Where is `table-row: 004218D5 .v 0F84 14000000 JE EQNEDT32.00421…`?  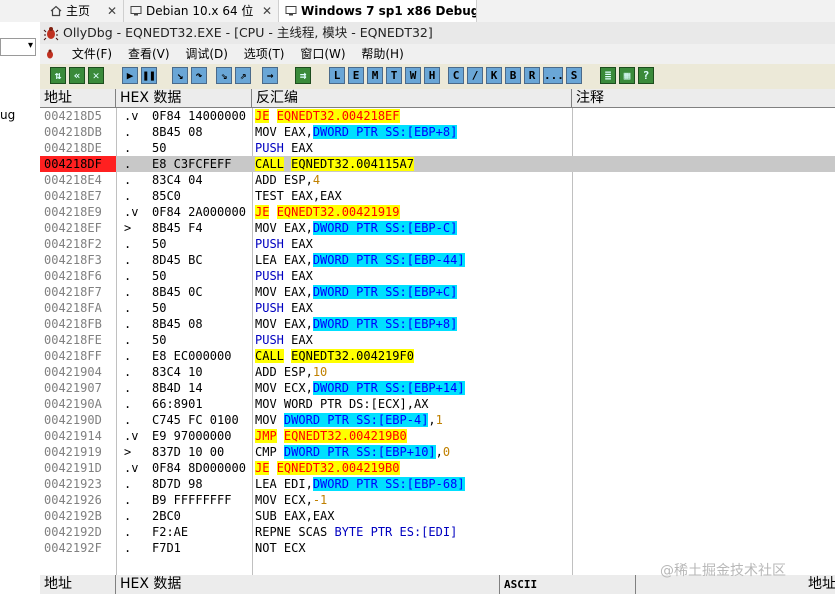 table-row: 004218D5 .v 0F84 14000000 JE EQNEDT32.00421… is located at coordinates (437, 116).